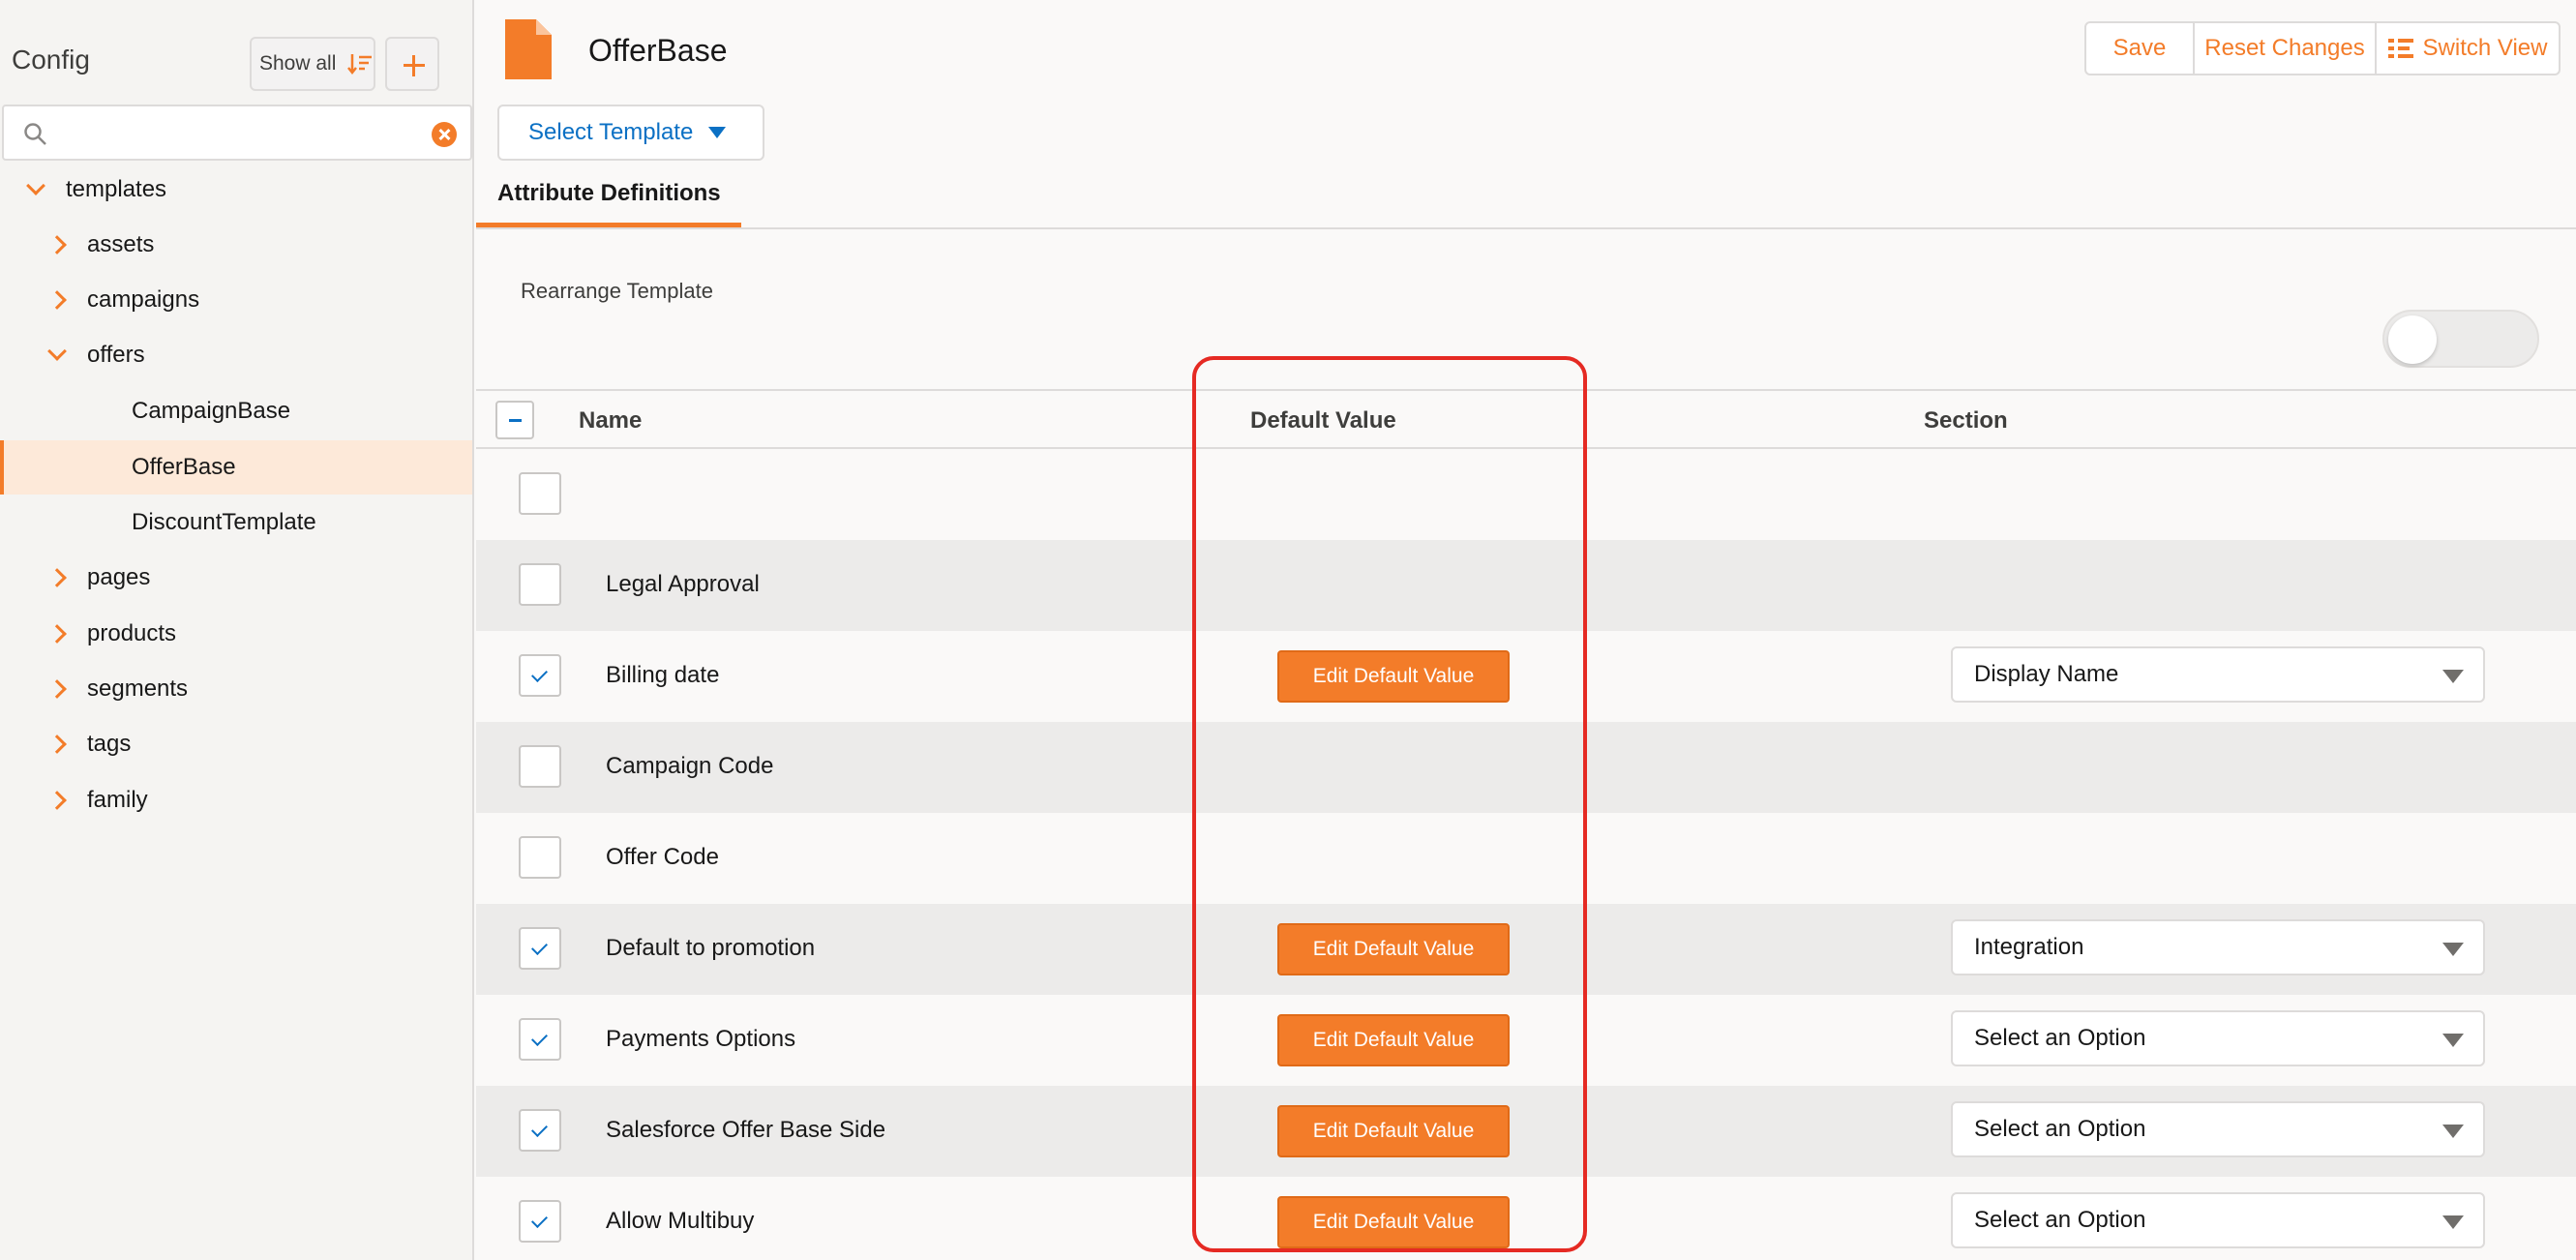  I want to click on tree-item-offers: offers, so click(236, 355).